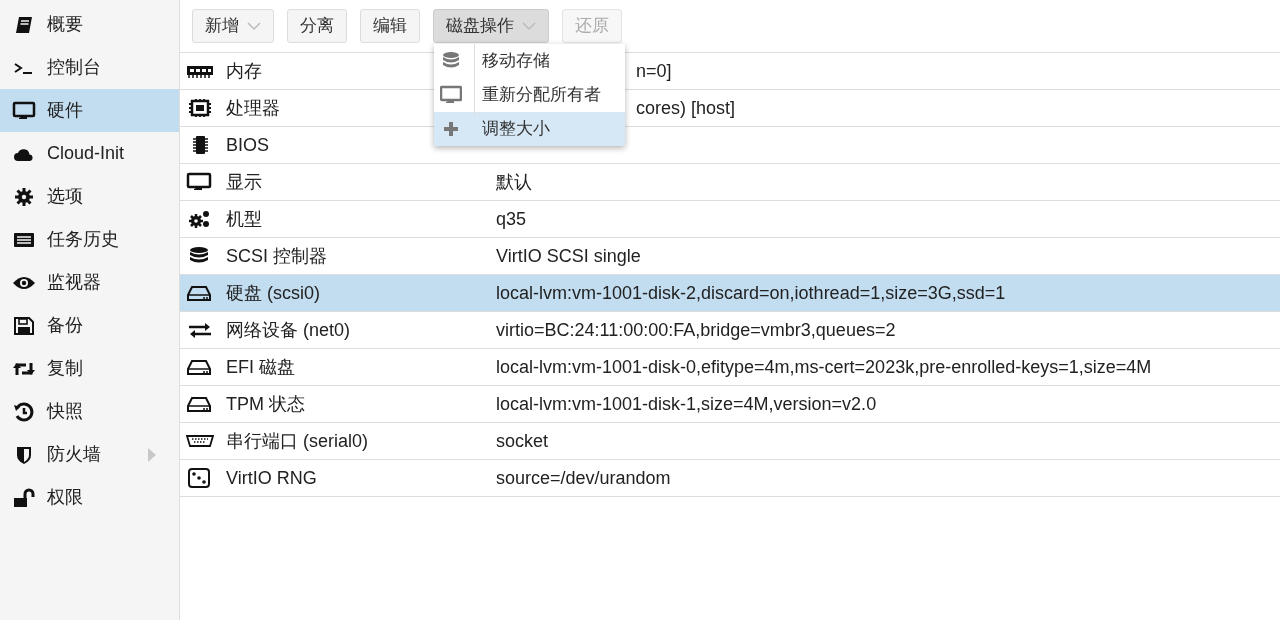 The height and width of the screenshot is (620, 1280). I want to click on sidebar-item: 快照, so click(89, 411).